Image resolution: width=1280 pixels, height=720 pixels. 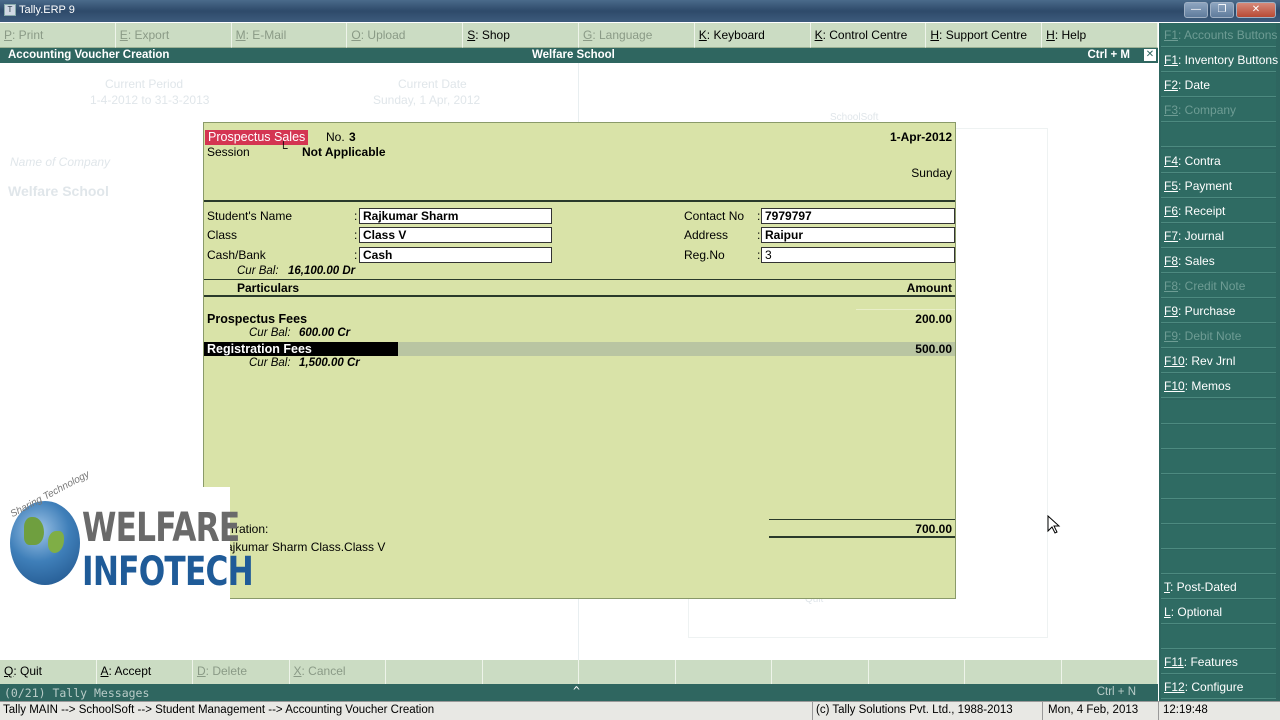 I want to click on button-label: : Support Centre, so click(x=983, y=35).